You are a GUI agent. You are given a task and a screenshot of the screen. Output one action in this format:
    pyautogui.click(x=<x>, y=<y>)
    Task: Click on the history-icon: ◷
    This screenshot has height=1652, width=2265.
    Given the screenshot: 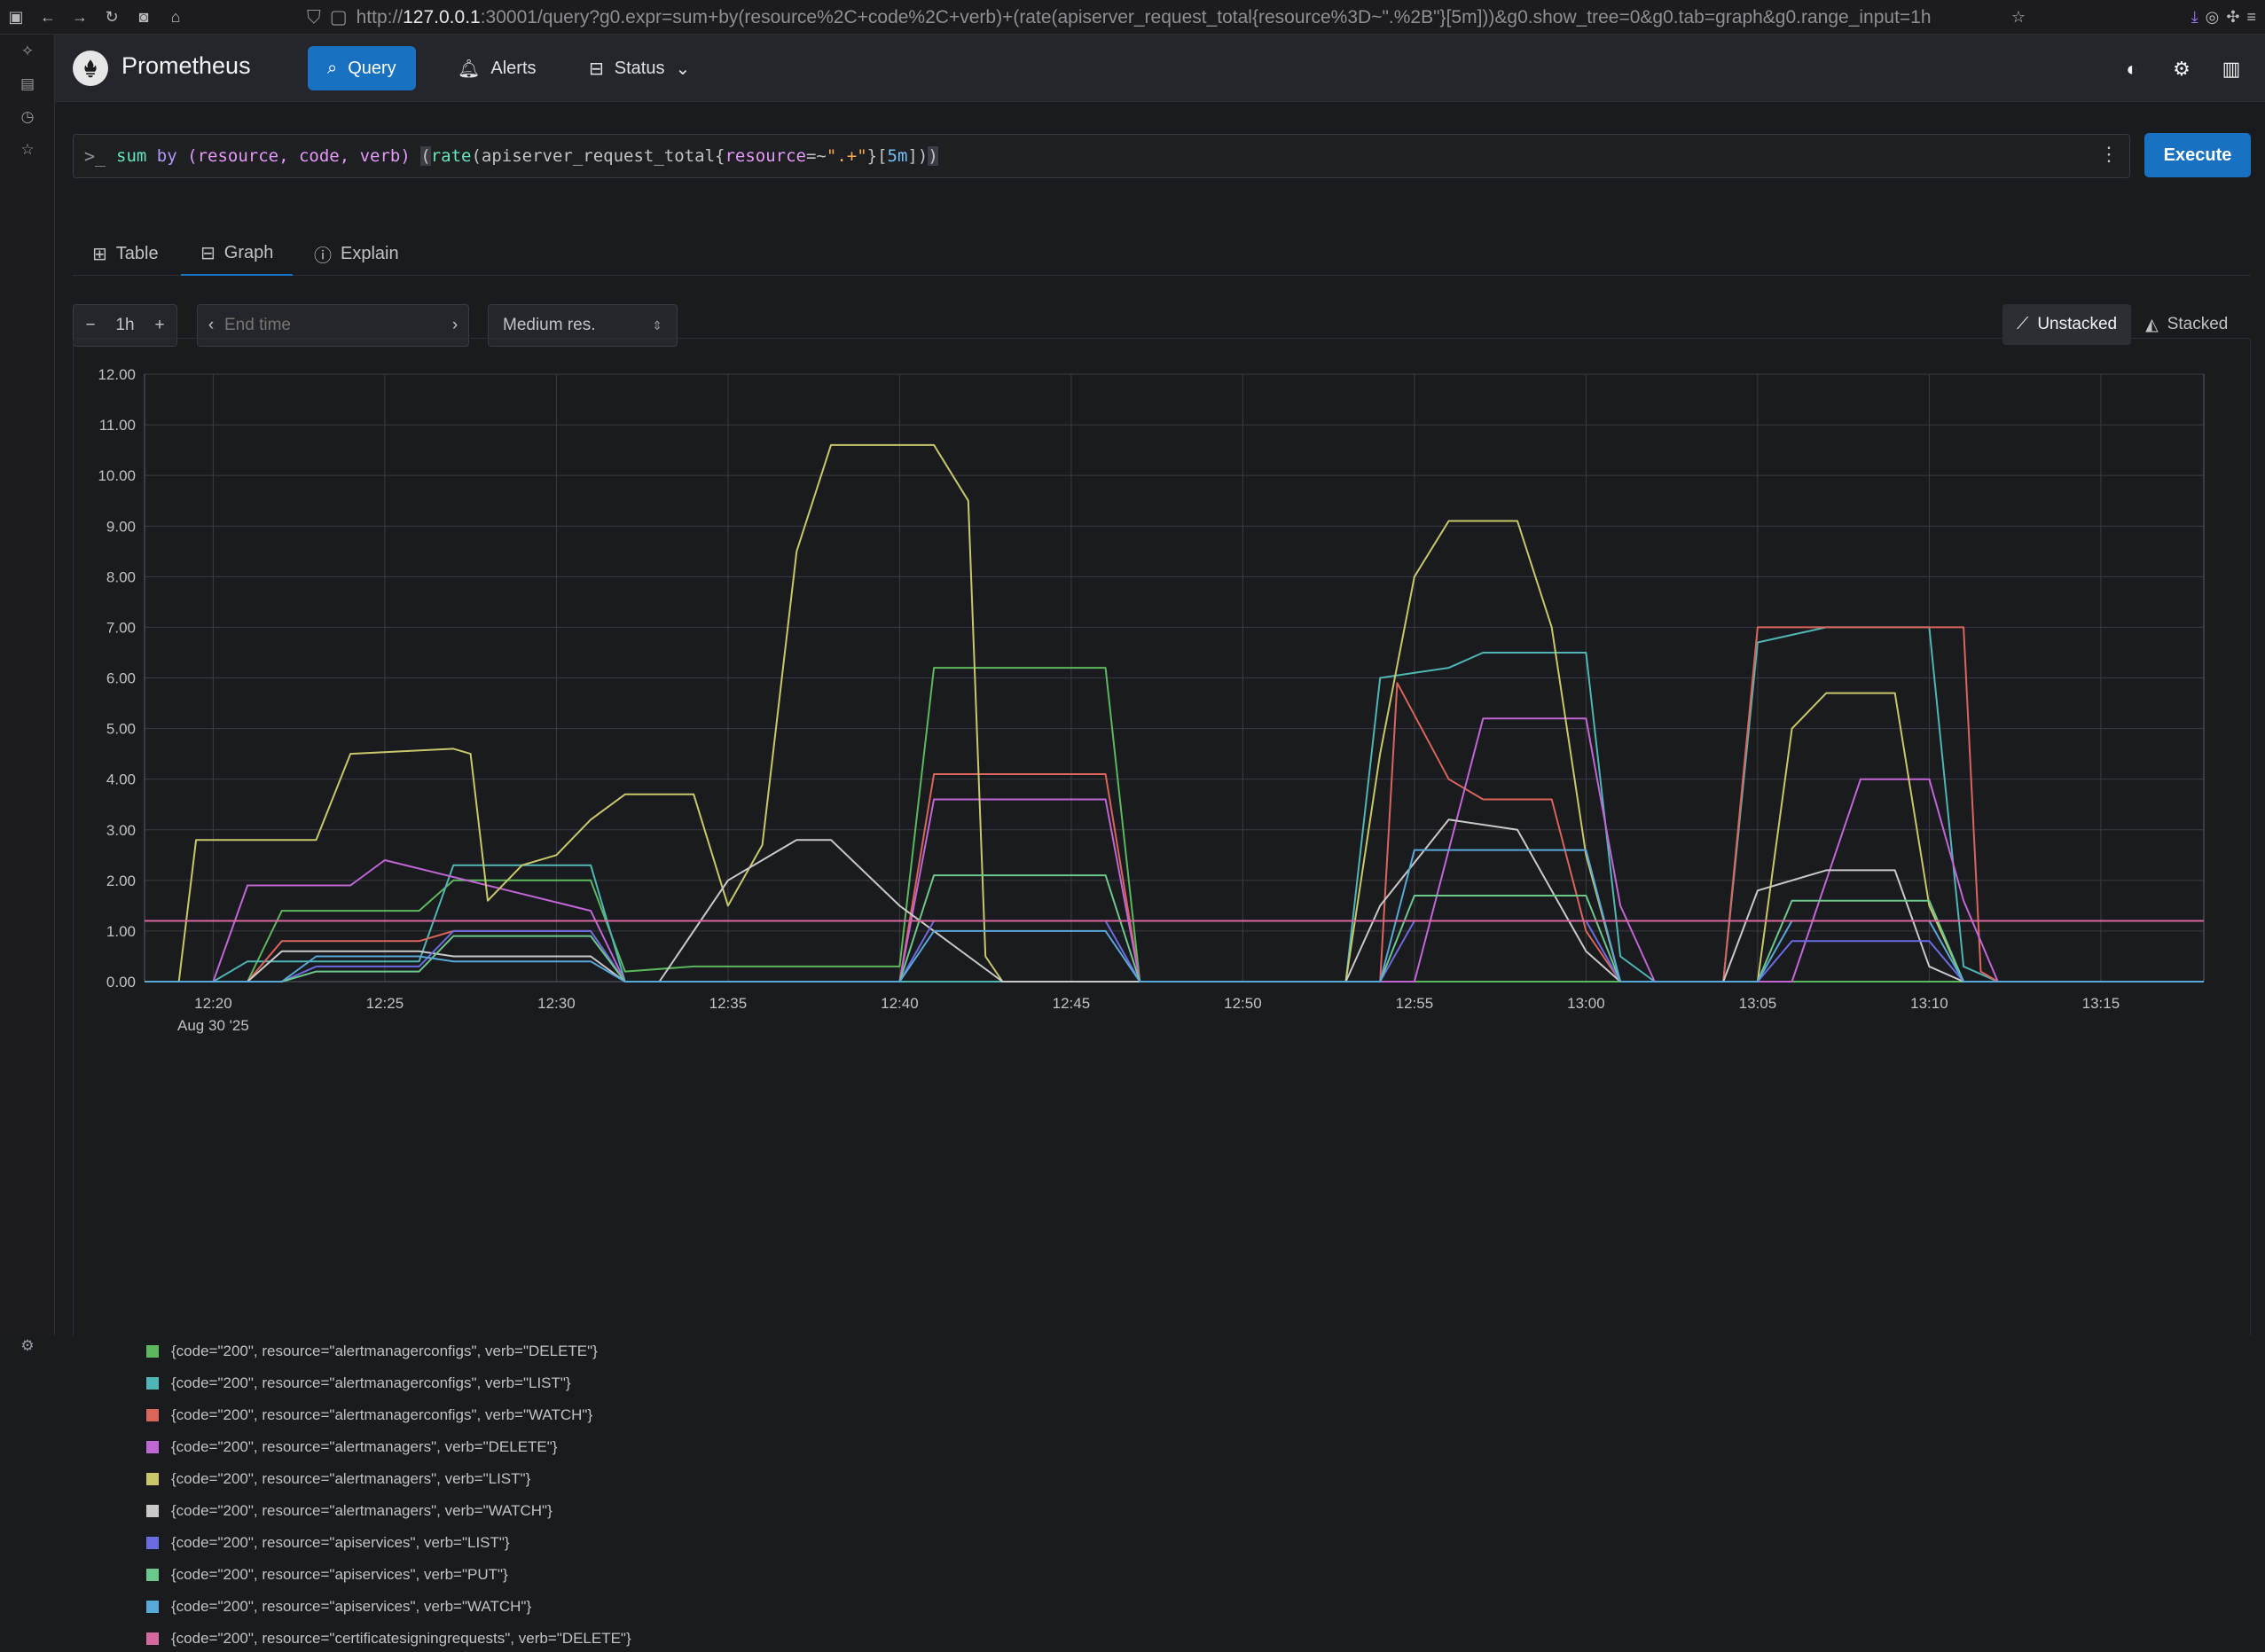 What is the action you would take?
    pyautogui.click(x=27, y=117)
    